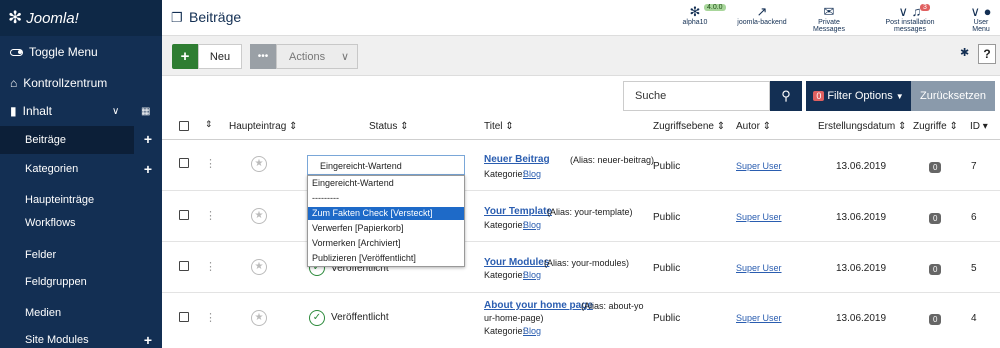  What do you see at coordinates (517, 159) in the screenshot?
I see `article-title-link: Neuer Beitrag` at bounding box center [517, 159].